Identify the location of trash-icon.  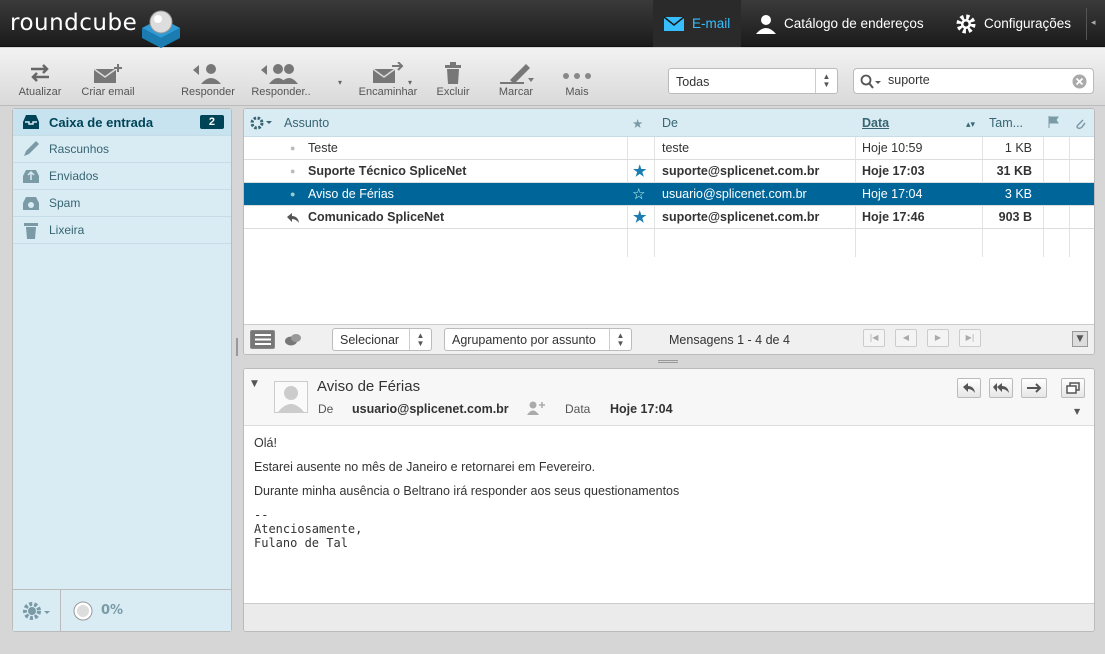
(31, 230).